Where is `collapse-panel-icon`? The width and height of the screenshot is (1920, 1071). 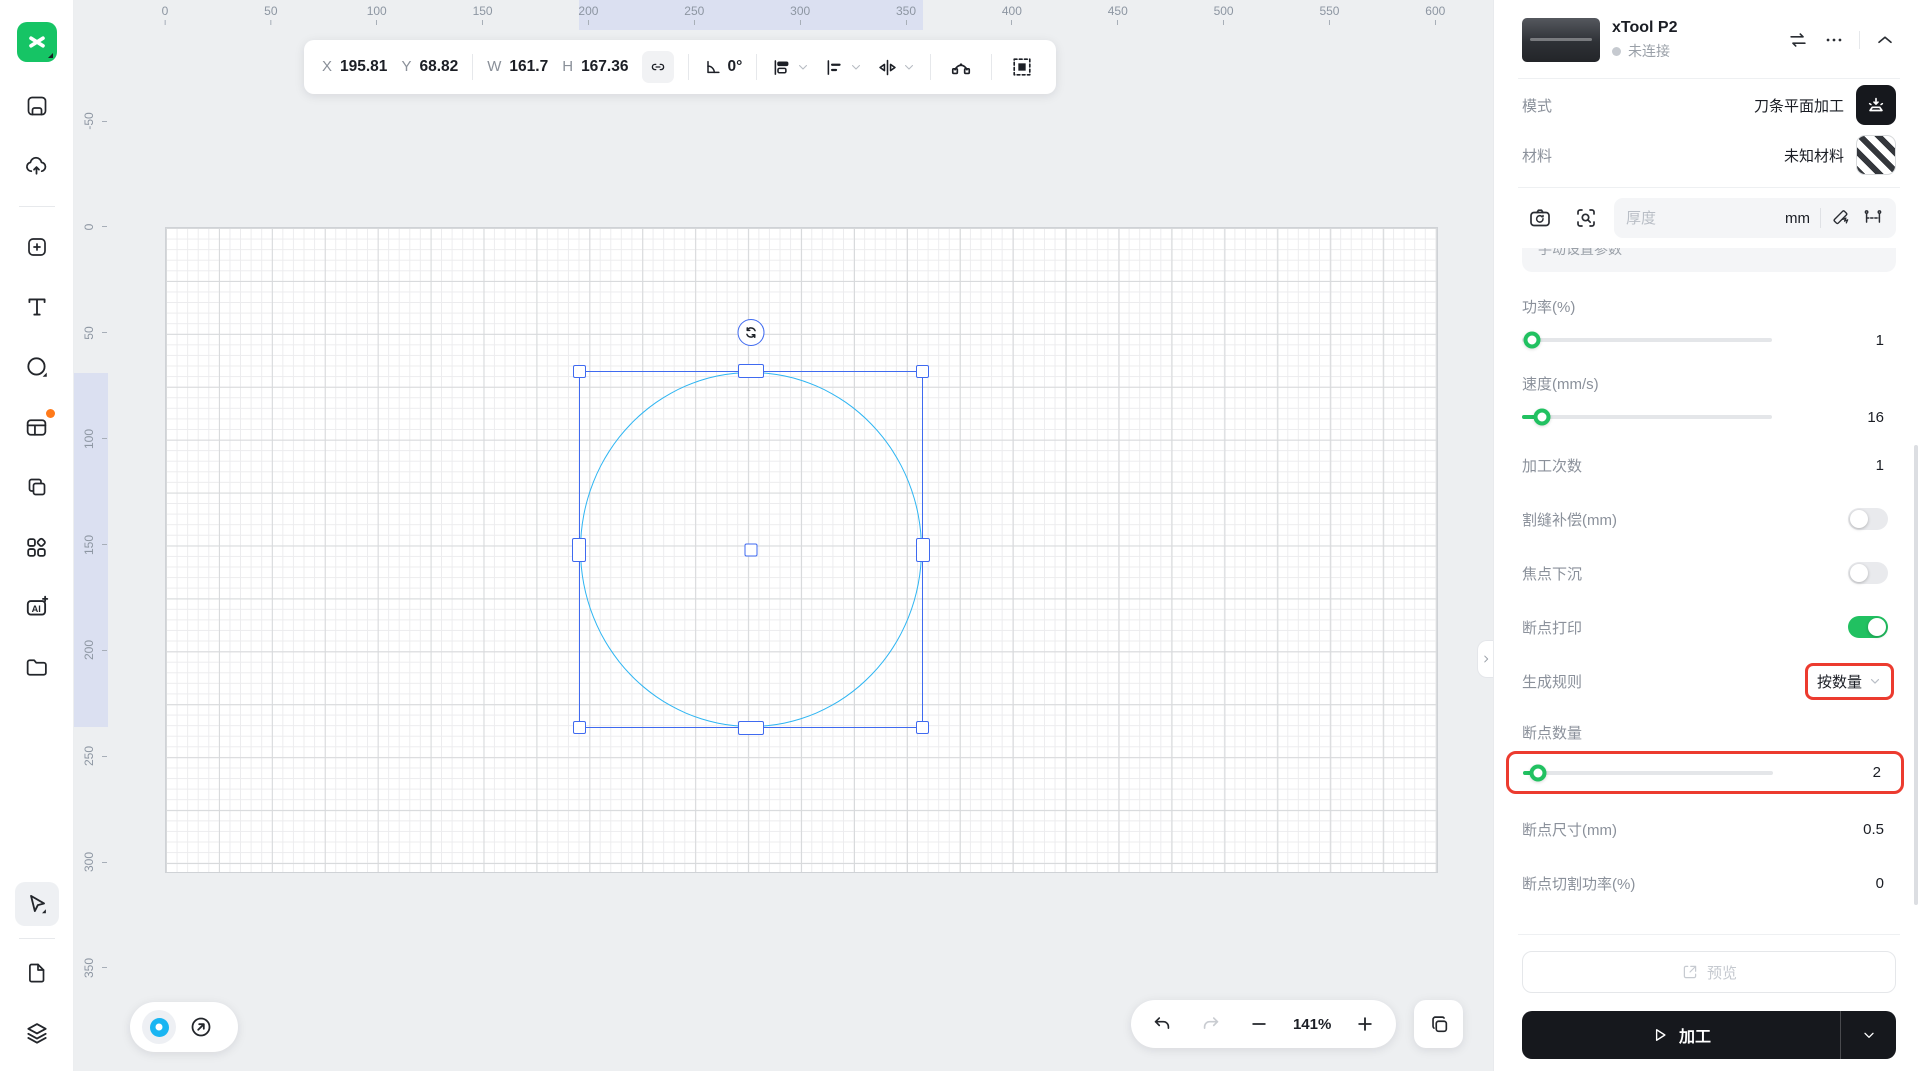
collapse-panel-icon is located at coordinates (1885, 40).